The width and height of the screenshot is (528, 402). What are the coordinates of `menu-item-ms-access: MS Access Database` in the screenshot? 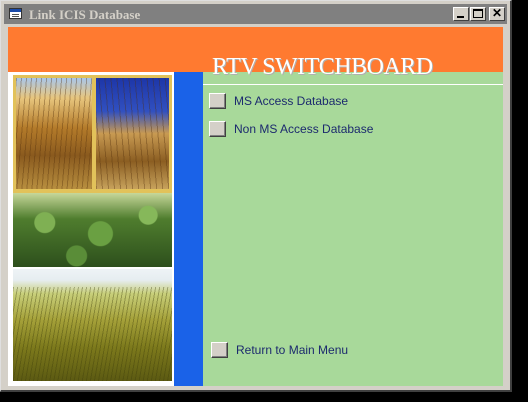 It's located at (278, 101).